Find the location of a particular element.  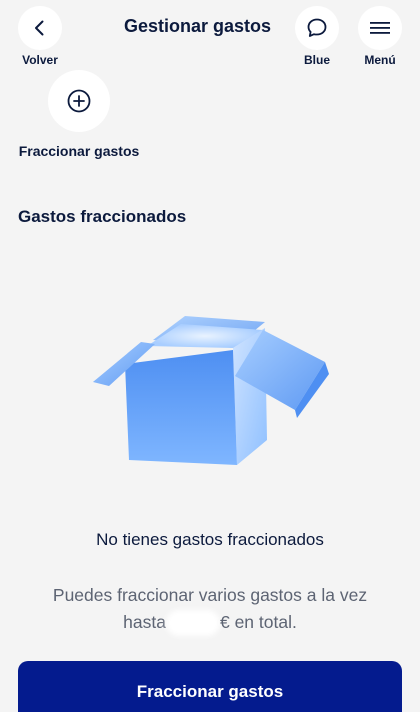

blue-button-circle is located at coordinates (317, 28).